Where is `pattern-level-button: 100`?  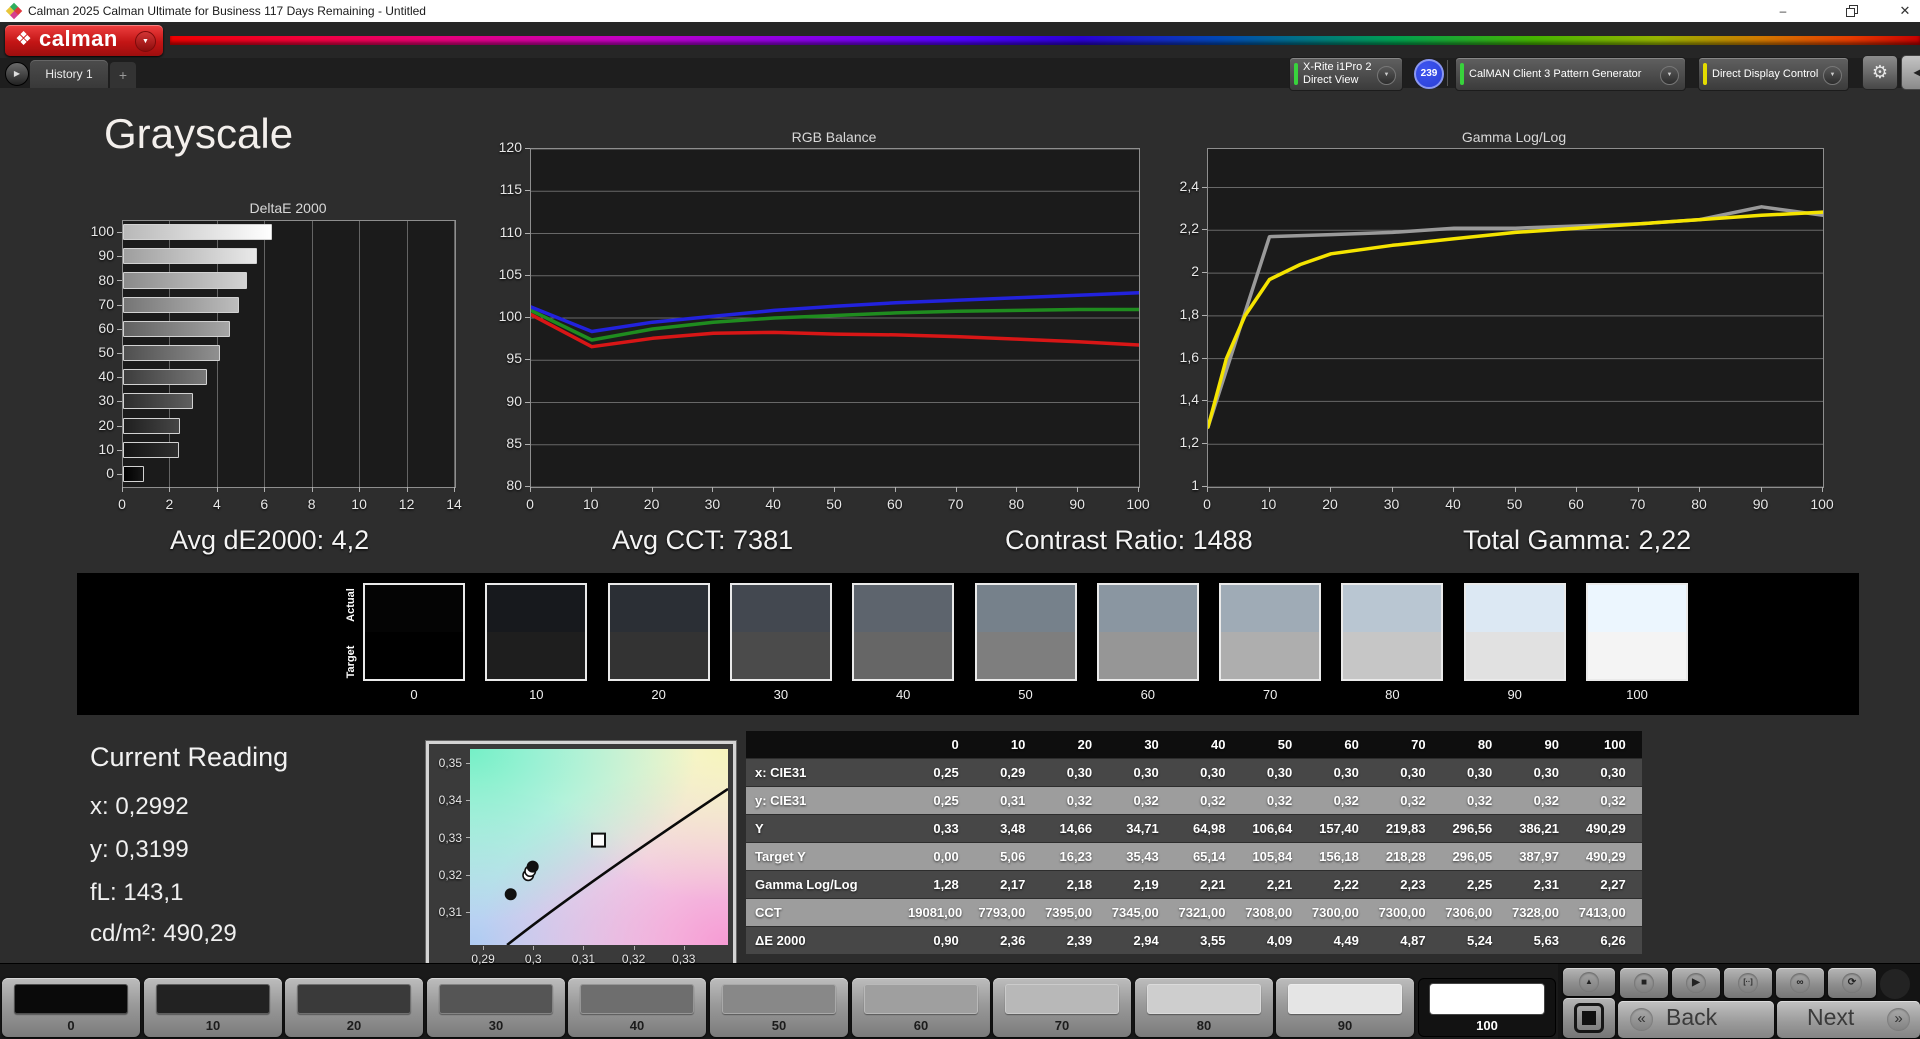 pattern-level-button: 100 is located at coordinates (1487, 1007).